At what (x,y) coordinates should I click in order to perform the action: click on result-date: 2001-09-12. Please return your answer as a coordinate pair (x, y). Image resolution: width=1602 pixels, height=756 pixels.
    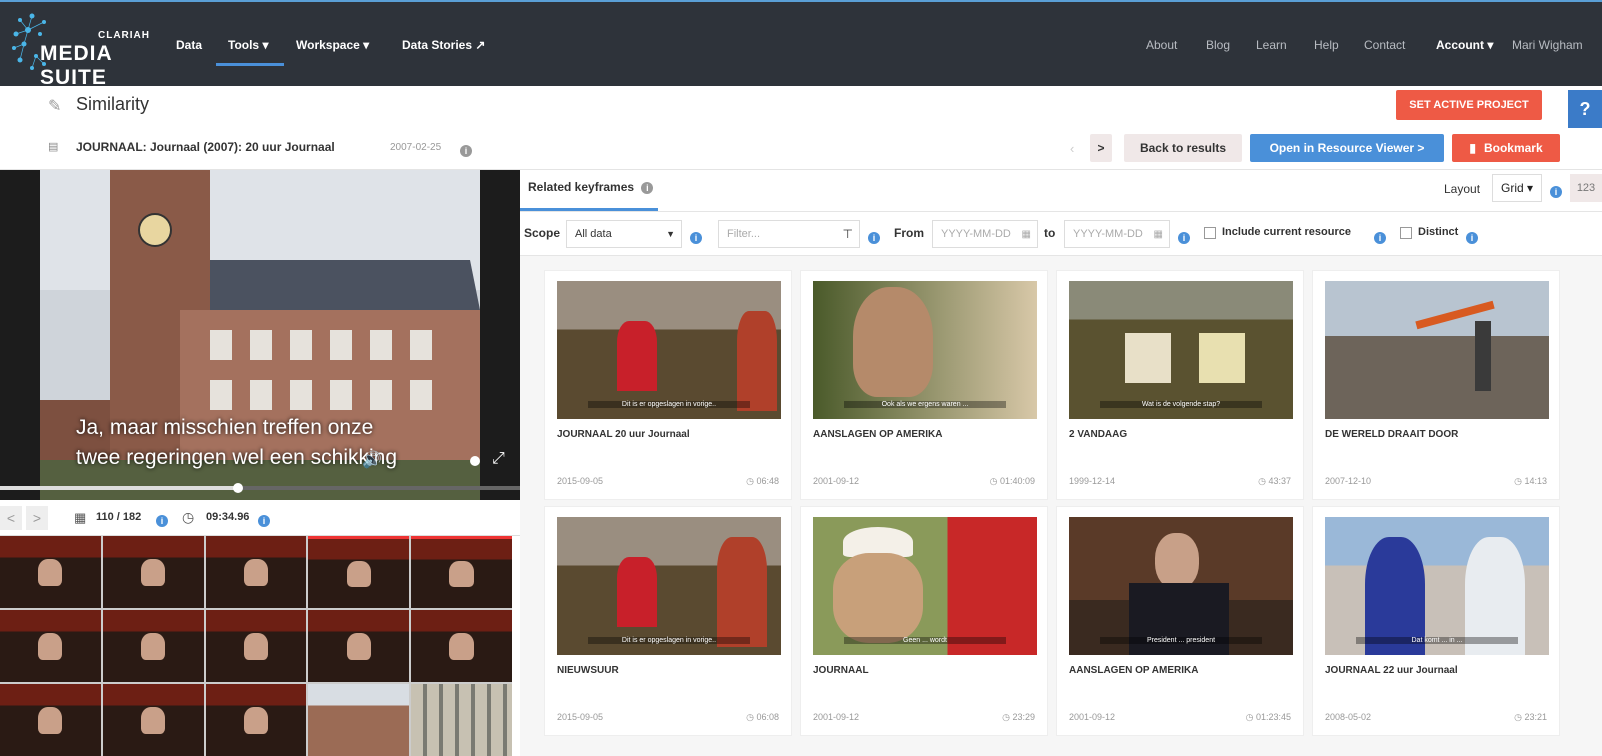
    Looking at the image, I should click on (836, 481).